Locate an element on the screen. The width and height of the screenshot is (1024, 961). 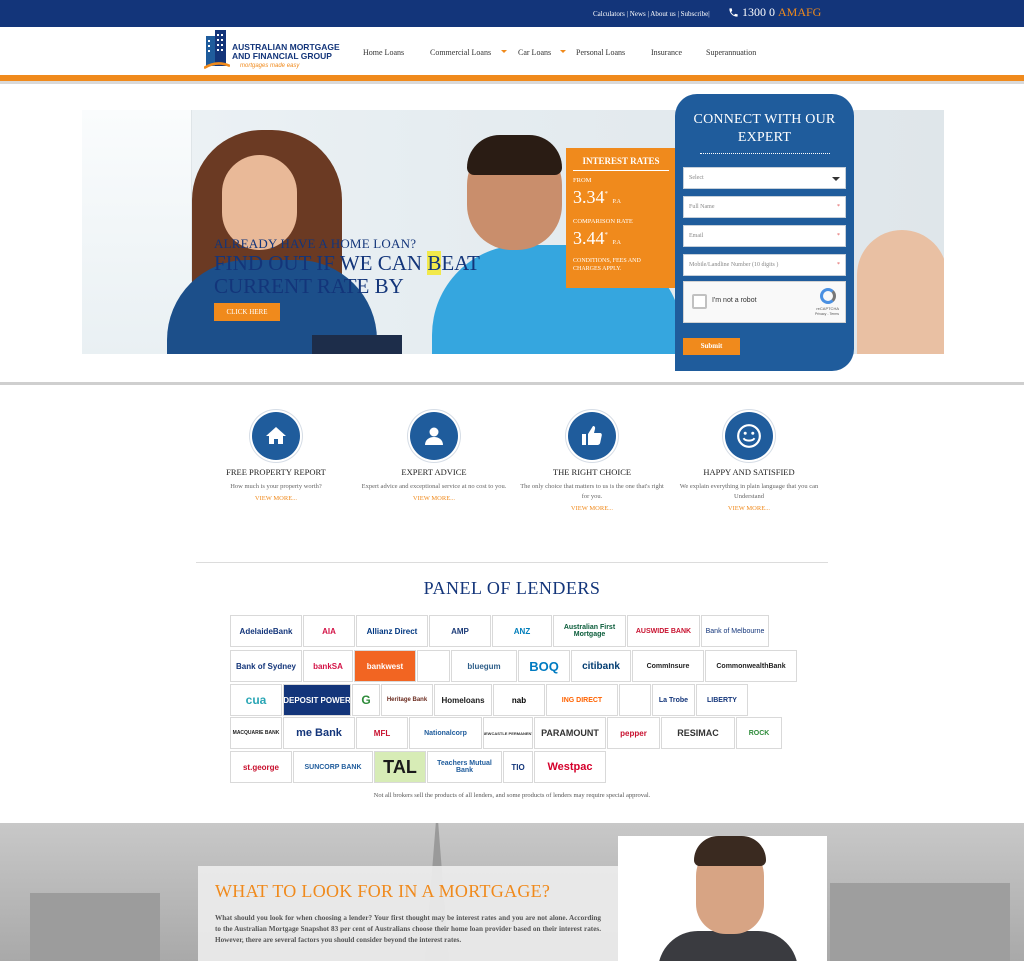
phone-number: 1300 0 AMAFG is located at coordinates (774, 12).